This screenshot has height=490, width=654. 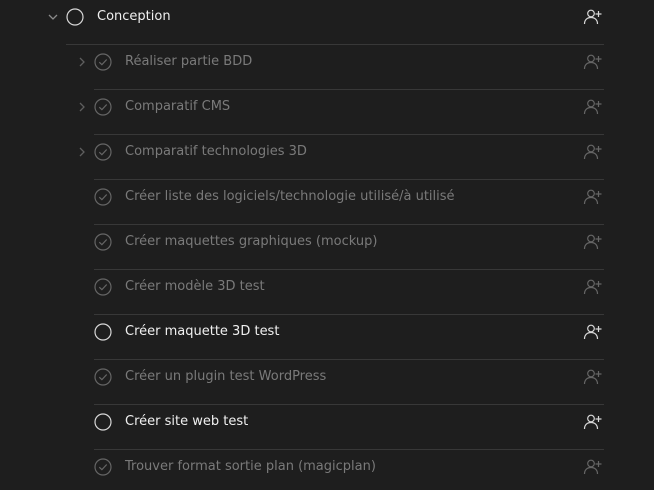 What do you see at coordinates (216, 151) in the screenshot?
I see `subtask-label: Comparatif technologies 3D` at bounding box center [216, 151].